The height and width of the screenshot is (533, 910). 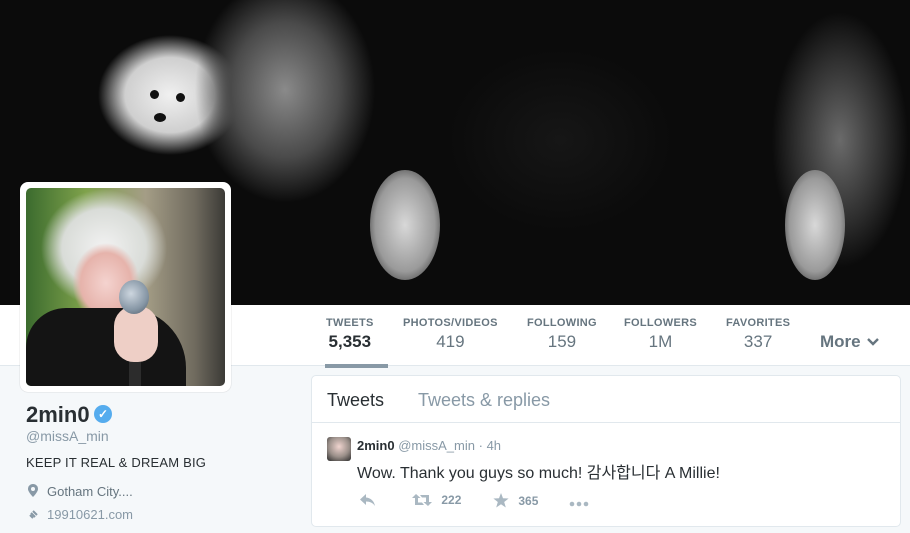 I want to click on favorite-count: 365, so click(x=528, y=501).